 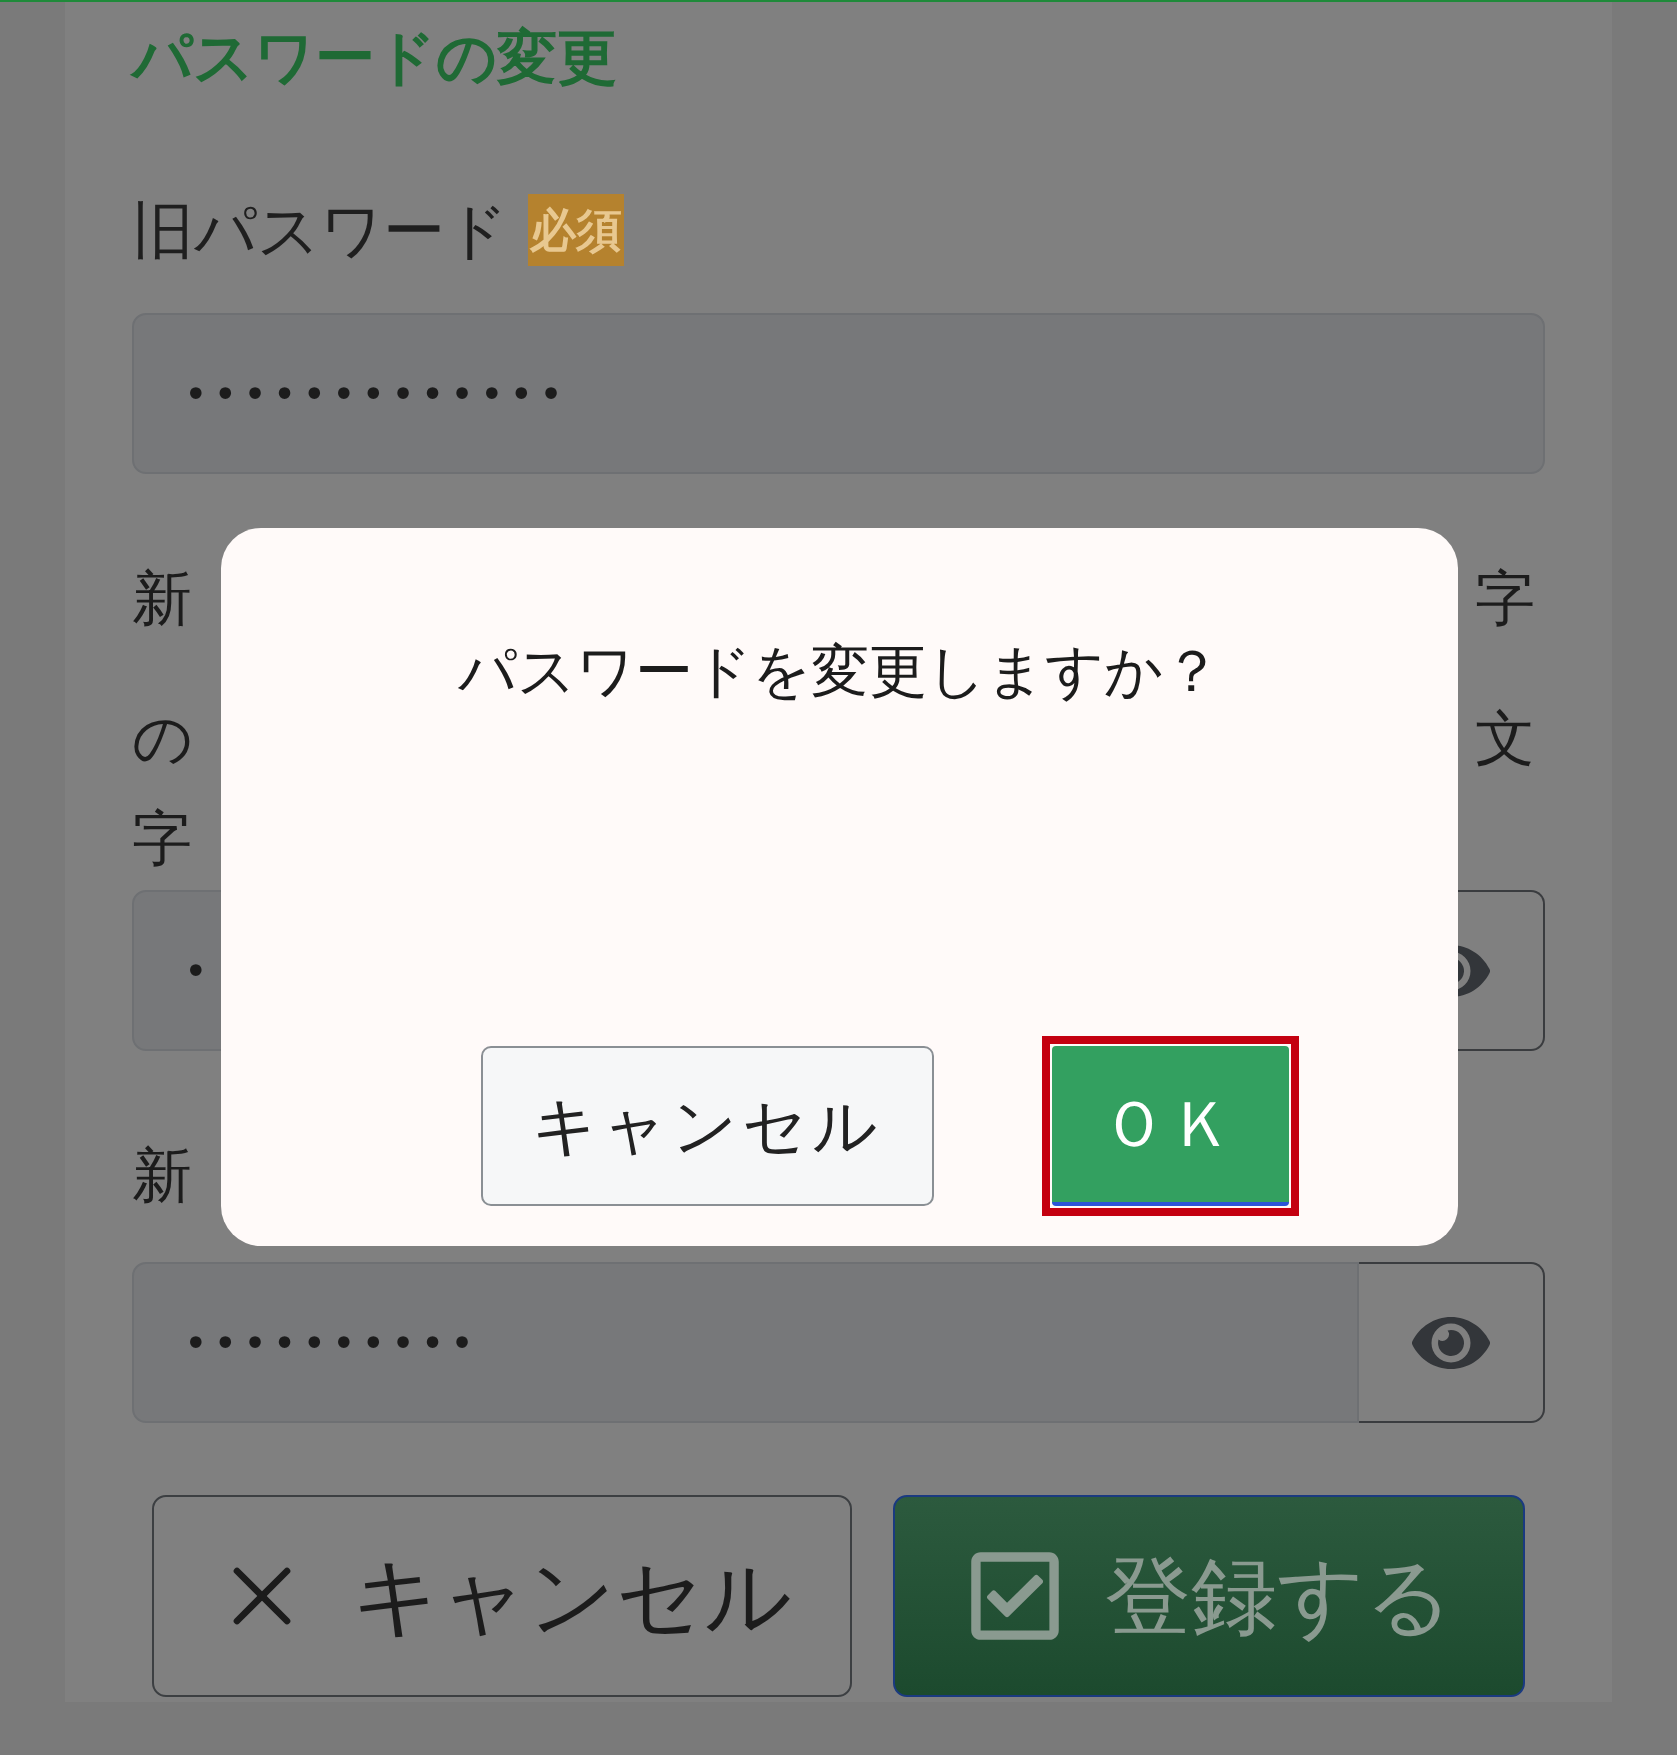 What do you see at coordinates (320, 230) in the screenshot?
I see `field-label: 旧パスワード` at bounding box center [320, 230].